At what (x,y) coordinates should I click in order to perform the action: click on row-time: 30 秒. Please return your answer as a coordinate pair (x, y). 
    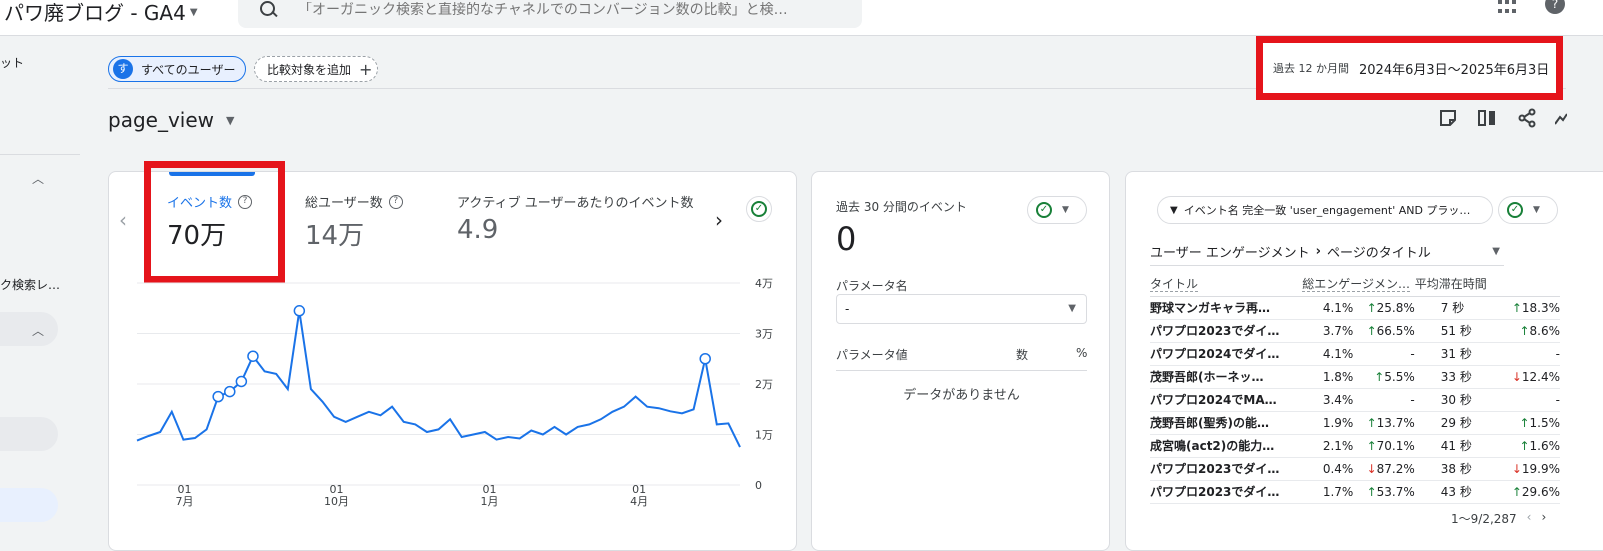
    Looking at the image, I should click on (1445, 400).